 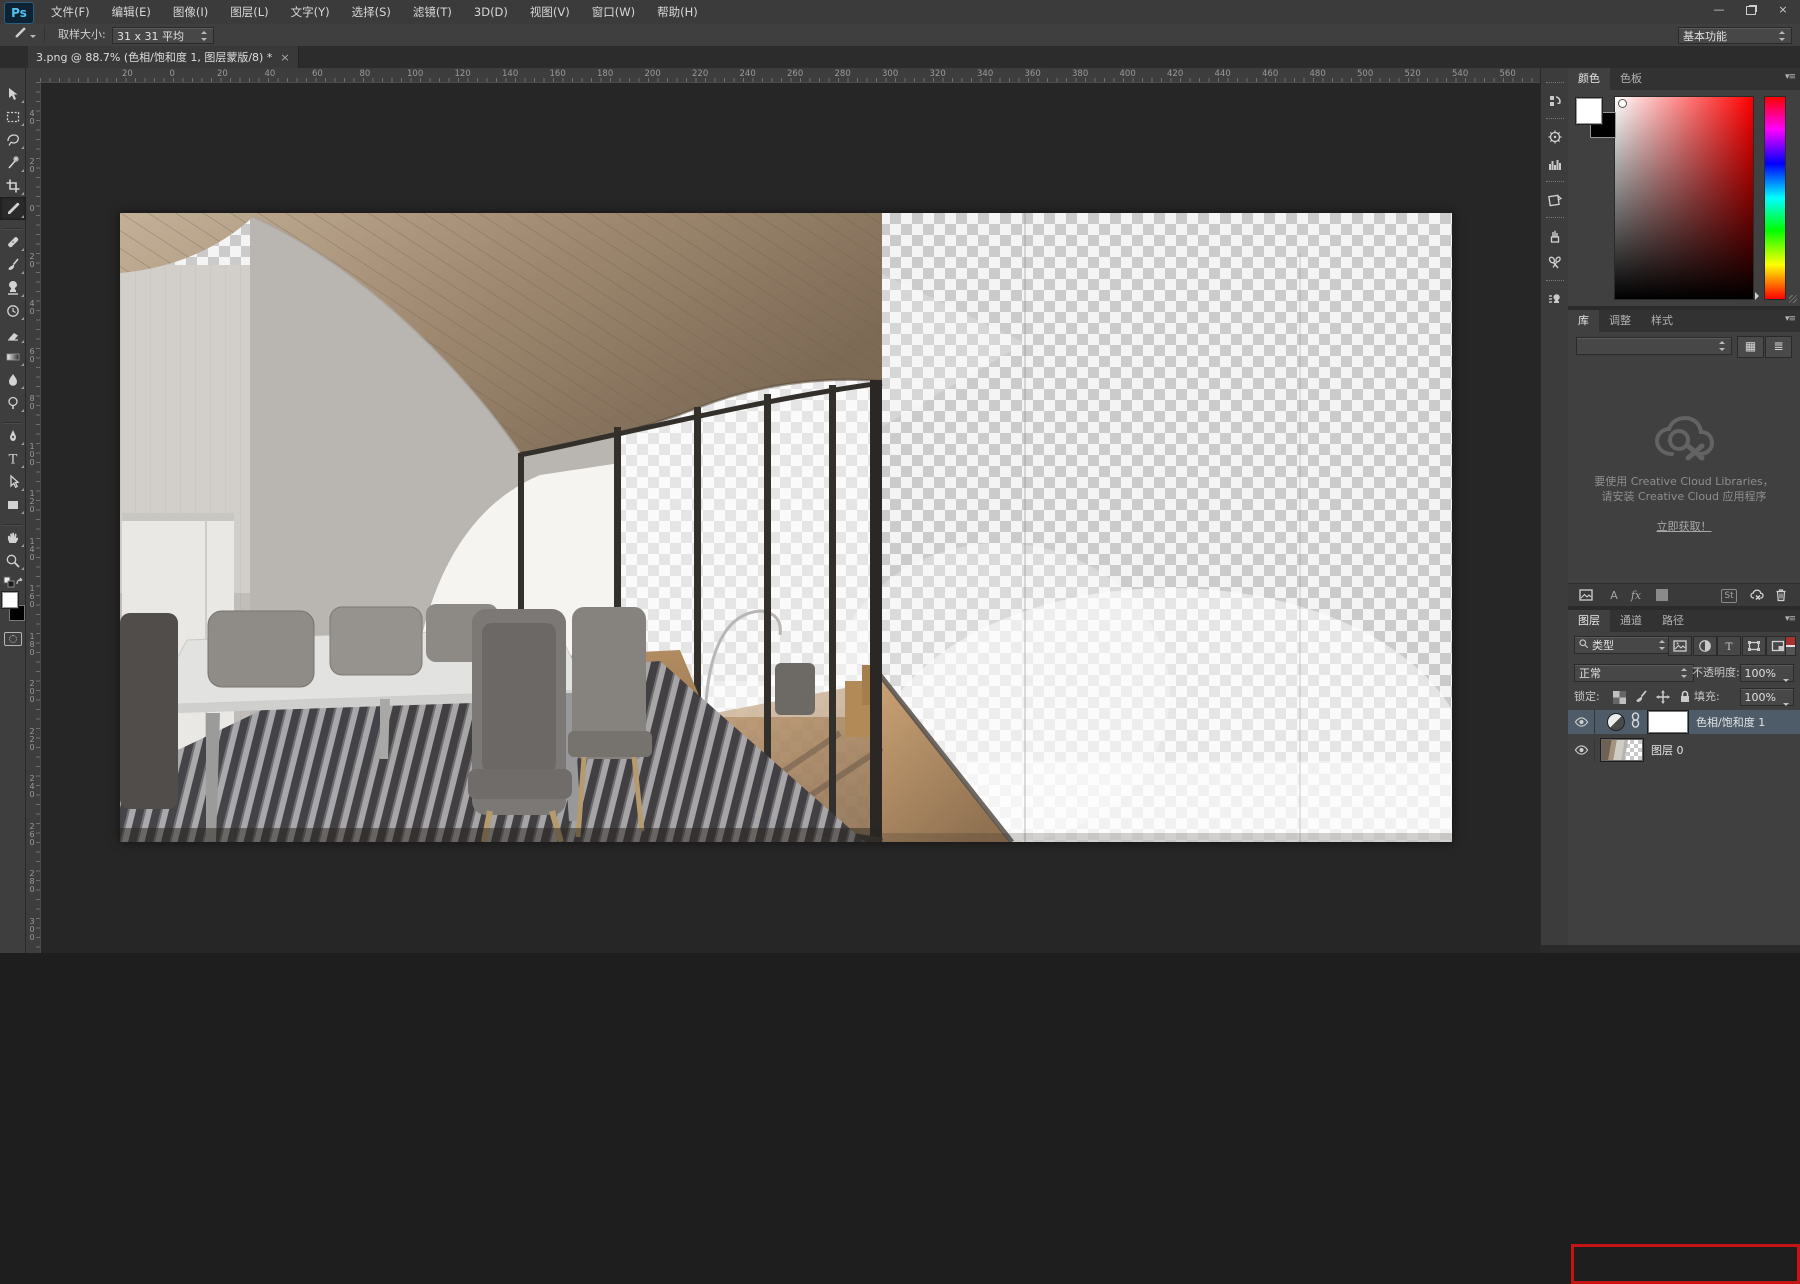 I want to click on get-cc-link: 立即获取！, so click(x=1684, y=526).